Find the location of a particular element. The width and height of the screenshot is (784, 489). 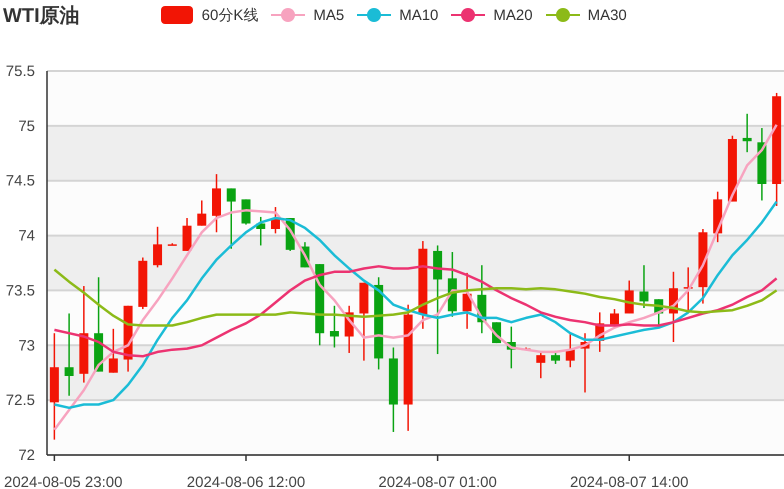

y-axis-label: 73.5 is located at coordinates (20, 291).